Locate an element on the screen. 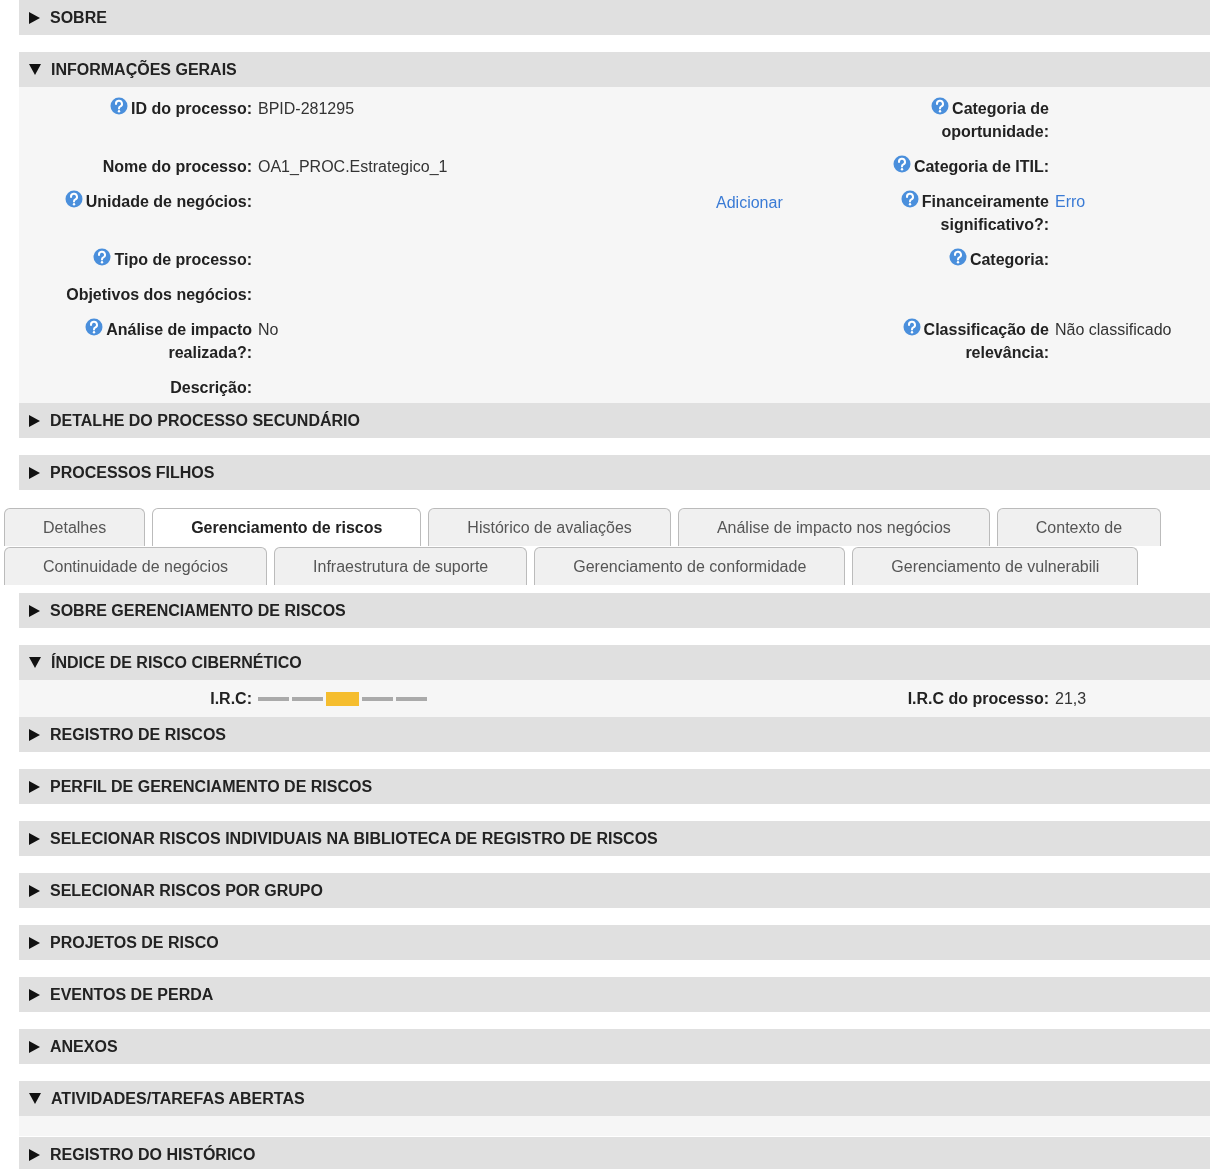 This screenshot has height=1169, width=1210. section-header: SELECIONAR RISCOS POR GRUPO is located at coordinates (614, 890).